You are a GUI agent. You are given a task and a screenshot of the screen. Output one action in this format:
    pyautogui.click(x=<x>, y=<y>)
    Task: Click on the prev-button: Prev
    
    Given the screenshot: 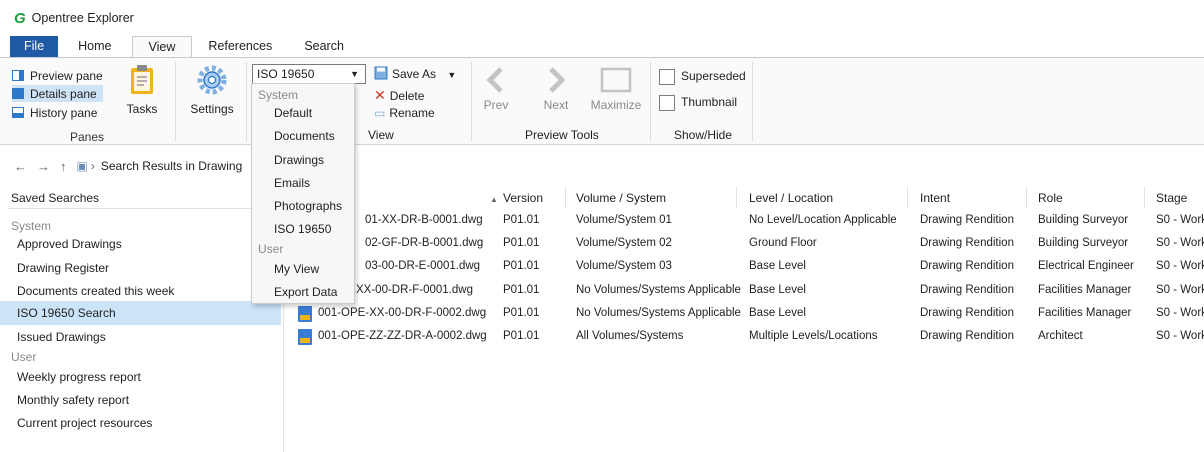 What is the action you would take?
    pyautogui.click(x=496, y=89)
    